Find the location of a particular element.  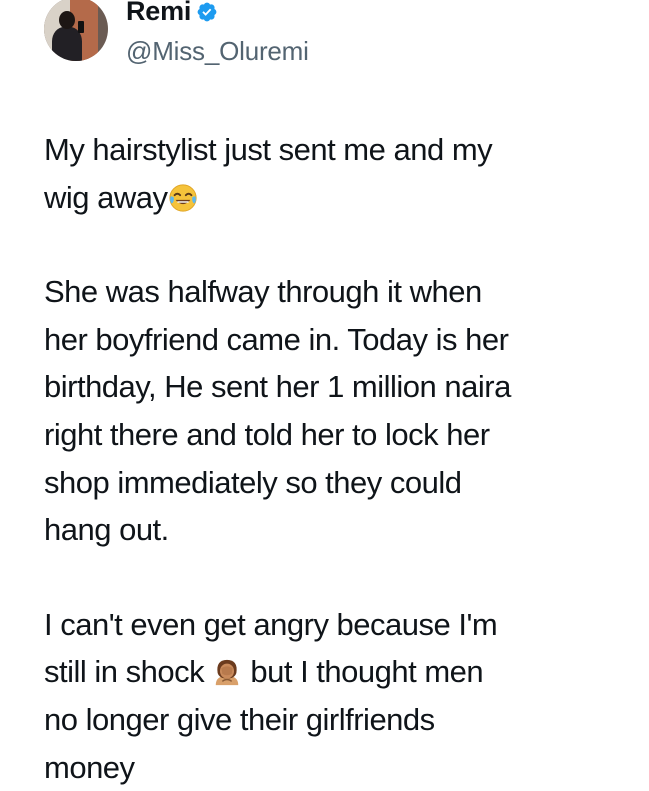

display-name: Remi is located at coordinates (158, 13).